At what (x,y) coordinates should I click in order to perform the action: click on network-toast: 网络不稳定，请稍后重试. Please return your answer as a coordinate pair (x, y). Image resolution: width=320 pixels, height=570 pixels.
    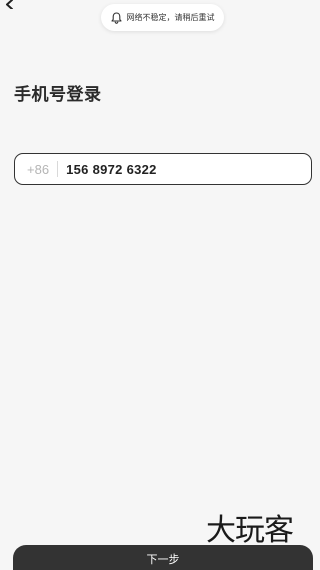
    Looking at the image, I should click on (162, 17).